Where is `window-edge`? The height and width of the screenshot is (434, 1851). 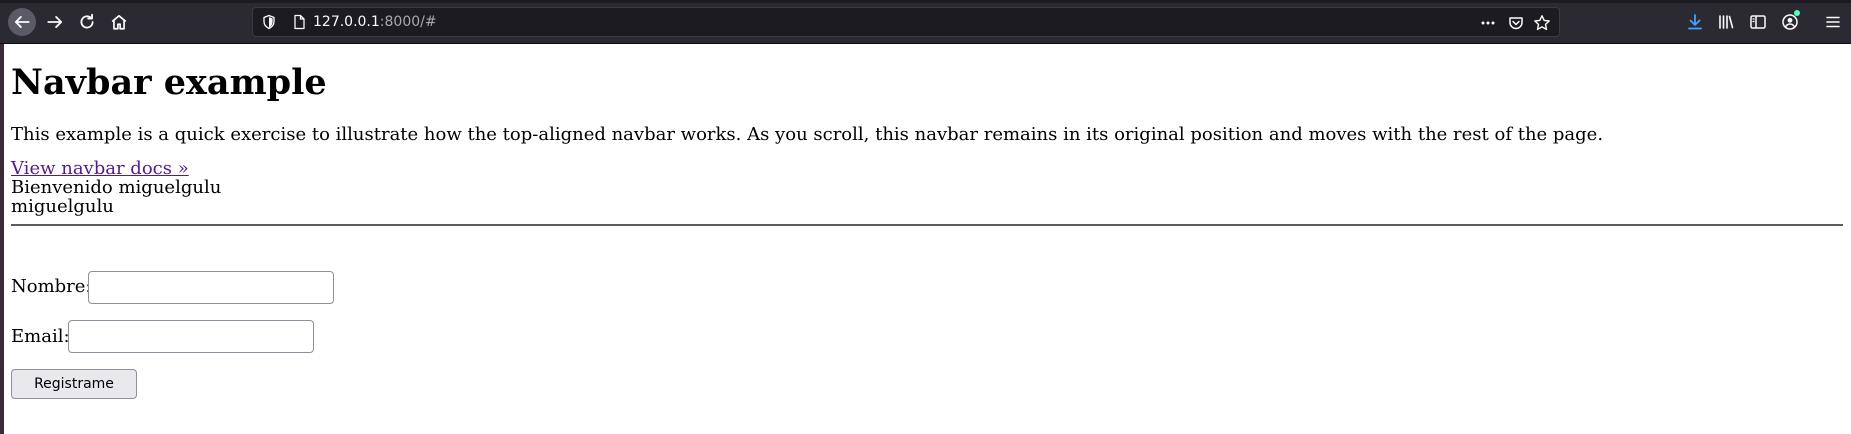 window-edge is located at coordinates (2, 239).